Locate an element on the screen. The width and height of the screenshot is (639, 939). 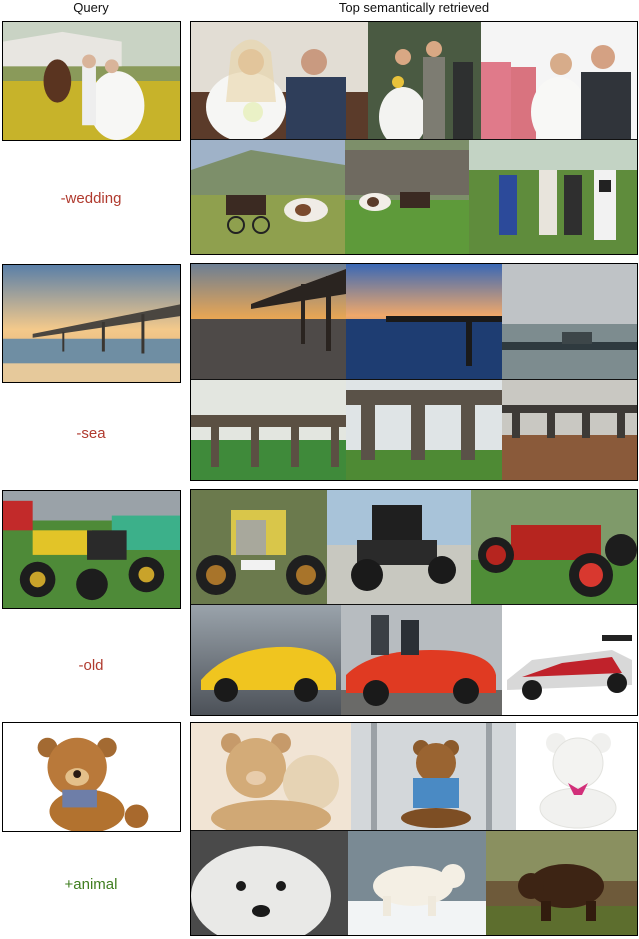
query-image-wedding is located at coordinates (91, 81).